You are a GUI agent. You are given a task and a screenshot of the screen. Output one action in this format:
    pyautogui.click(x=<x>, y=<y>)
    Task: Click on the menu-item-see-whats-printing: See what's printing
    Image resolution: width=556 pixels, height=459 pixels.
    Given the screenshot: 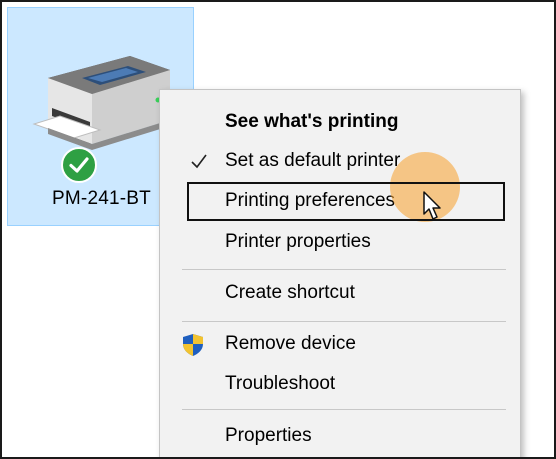 What is the action you would take?
    pyautogui.click(x=340, y=122)
    